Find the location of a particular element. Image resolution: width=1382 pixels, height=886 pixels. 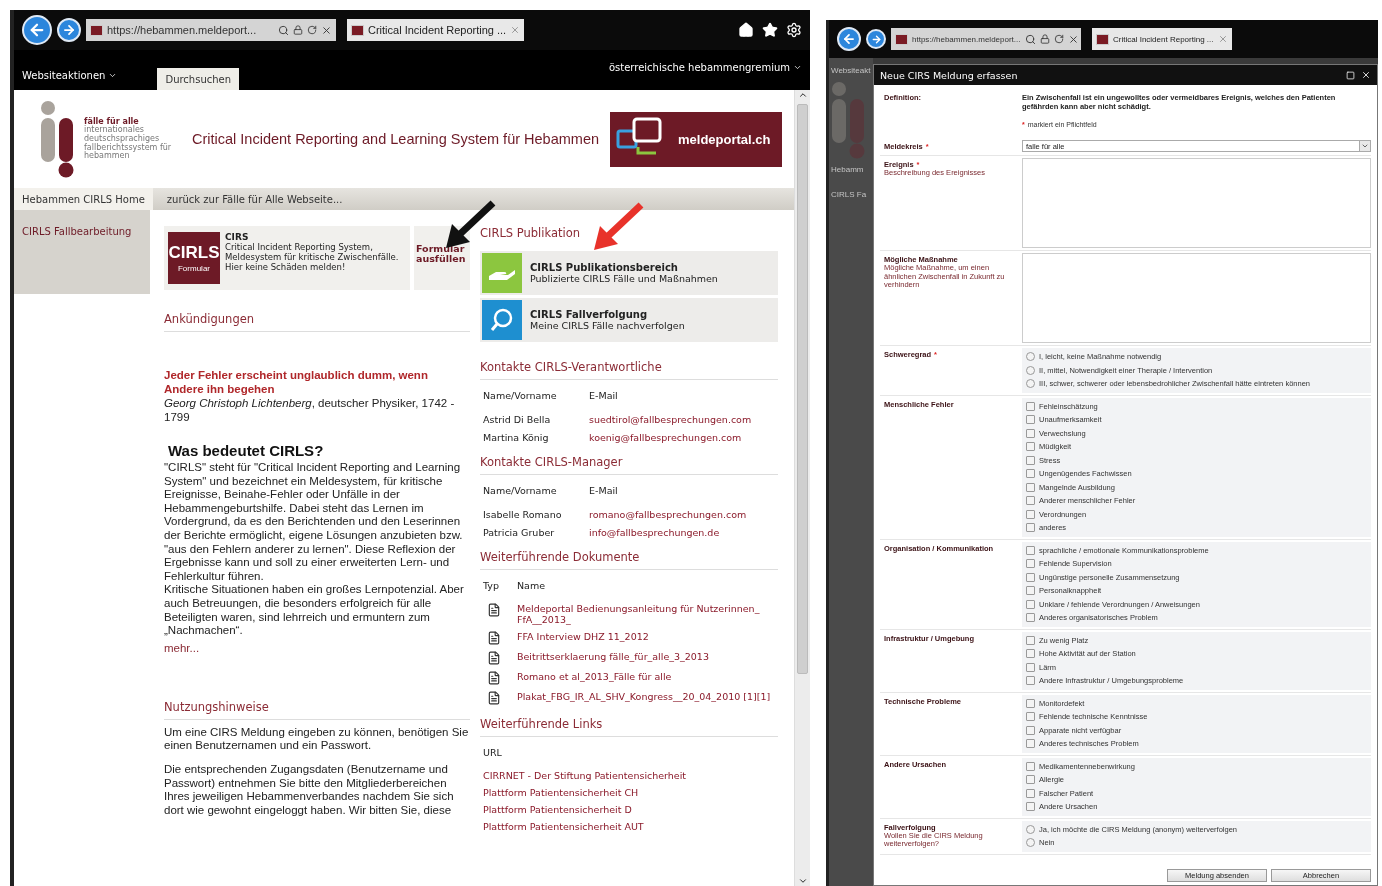

external-link: Plattform Patientensicherheit AUT is located at coordinates (629, 826).